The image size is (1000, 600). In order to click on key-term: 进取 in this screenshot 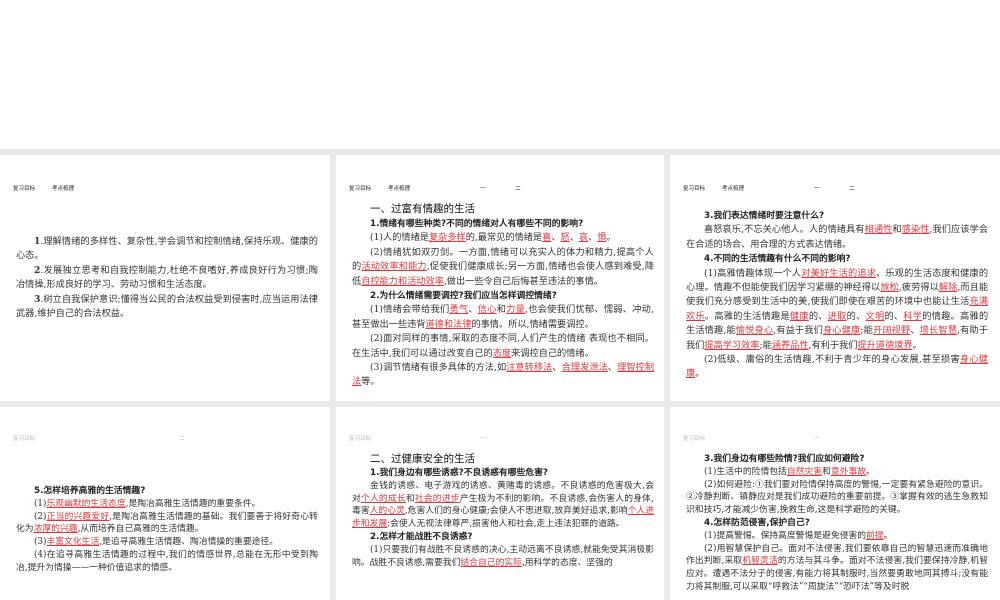, I will do `click(837, 316)`.